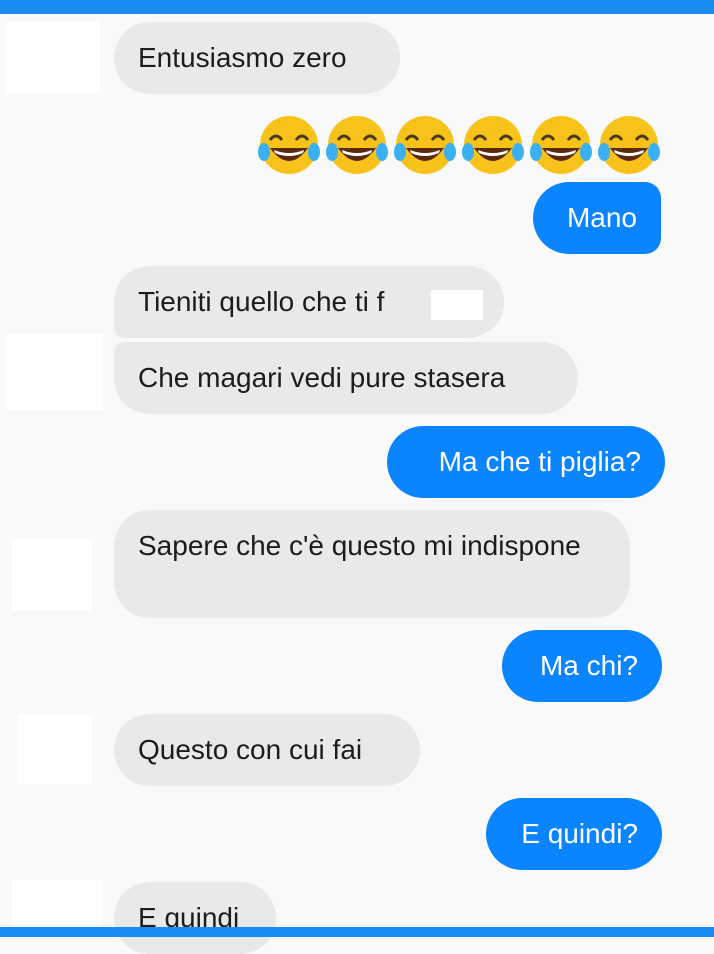 Image resolution: width=714 pixels, height=954 pixels. I want to click on incoming-message: Sapere che c'è questo mi indispone, so click(372, 564).